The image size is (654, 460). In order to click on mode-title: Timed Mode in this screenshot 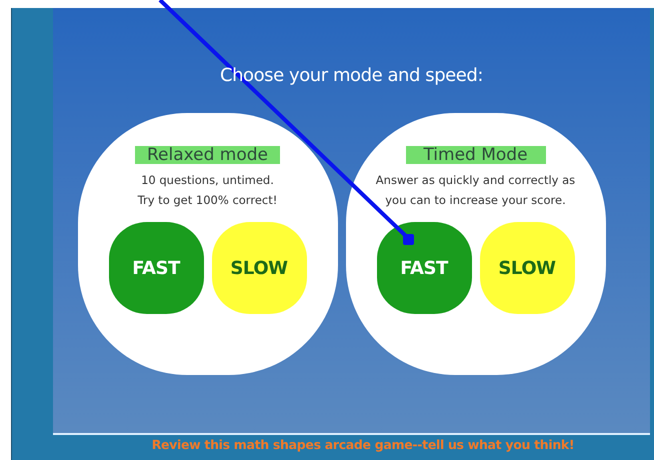, I will do `click(476, 155)`.